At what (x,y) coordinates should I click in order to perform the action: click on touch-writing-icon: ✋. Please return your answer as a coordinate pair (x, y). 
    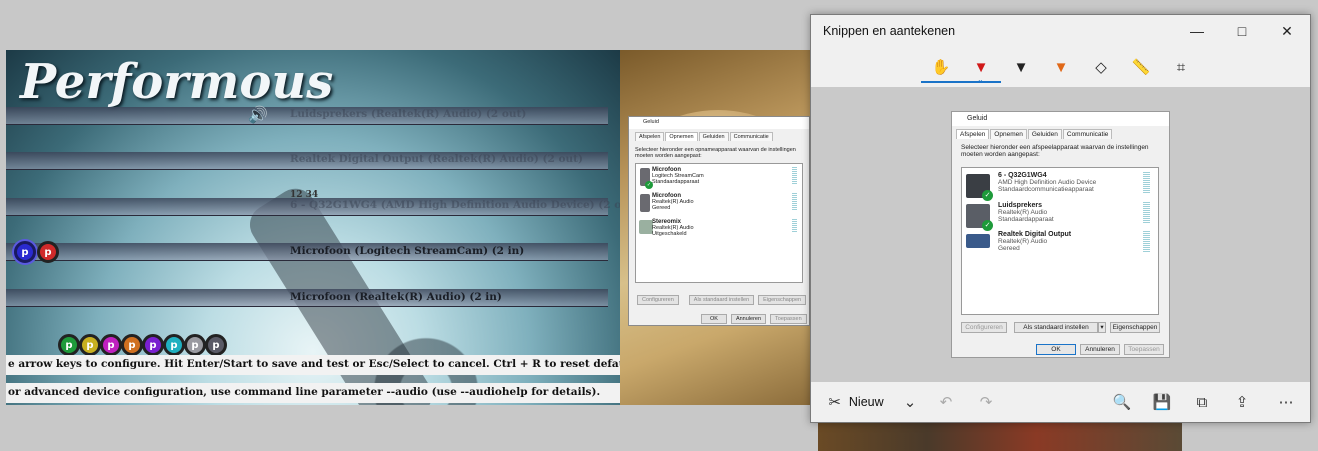
    Looking at the image, I should click on (941, 67).